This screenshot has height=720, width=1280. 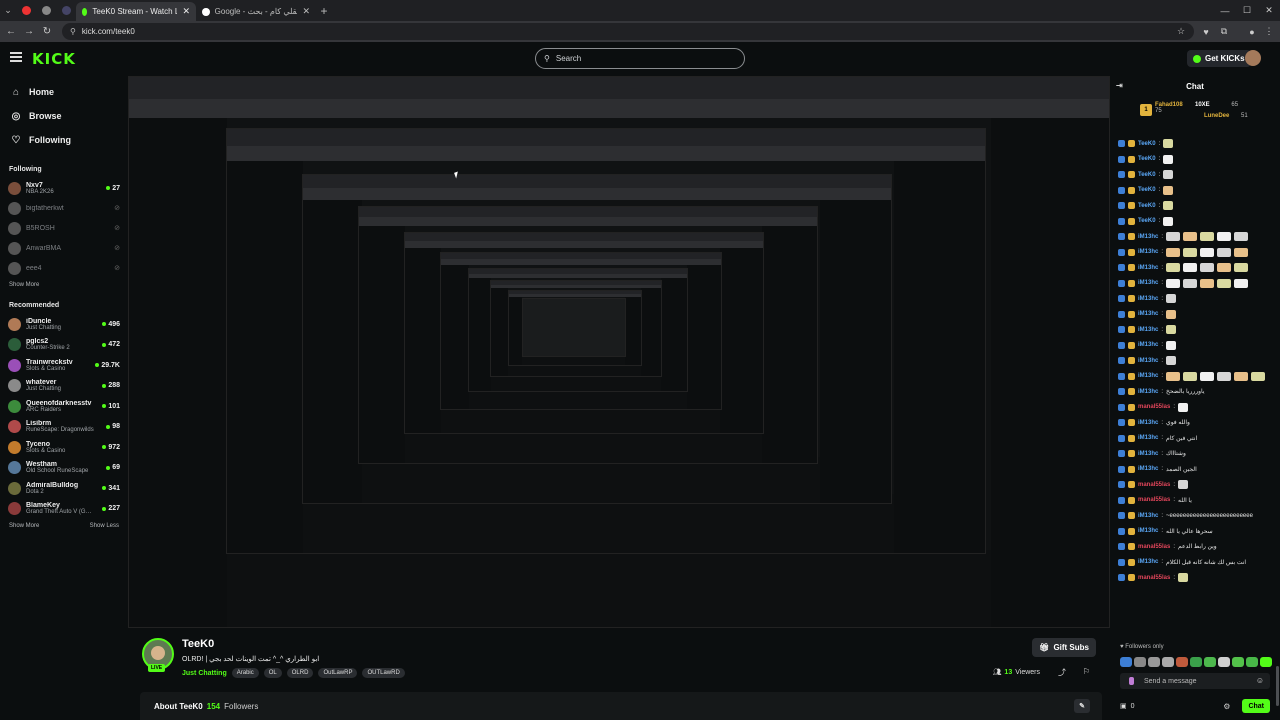 I want to click on tab-kick-stream: TeeK0 Stream - Watch Live on Kick ✕, so click(x=136, y=11).